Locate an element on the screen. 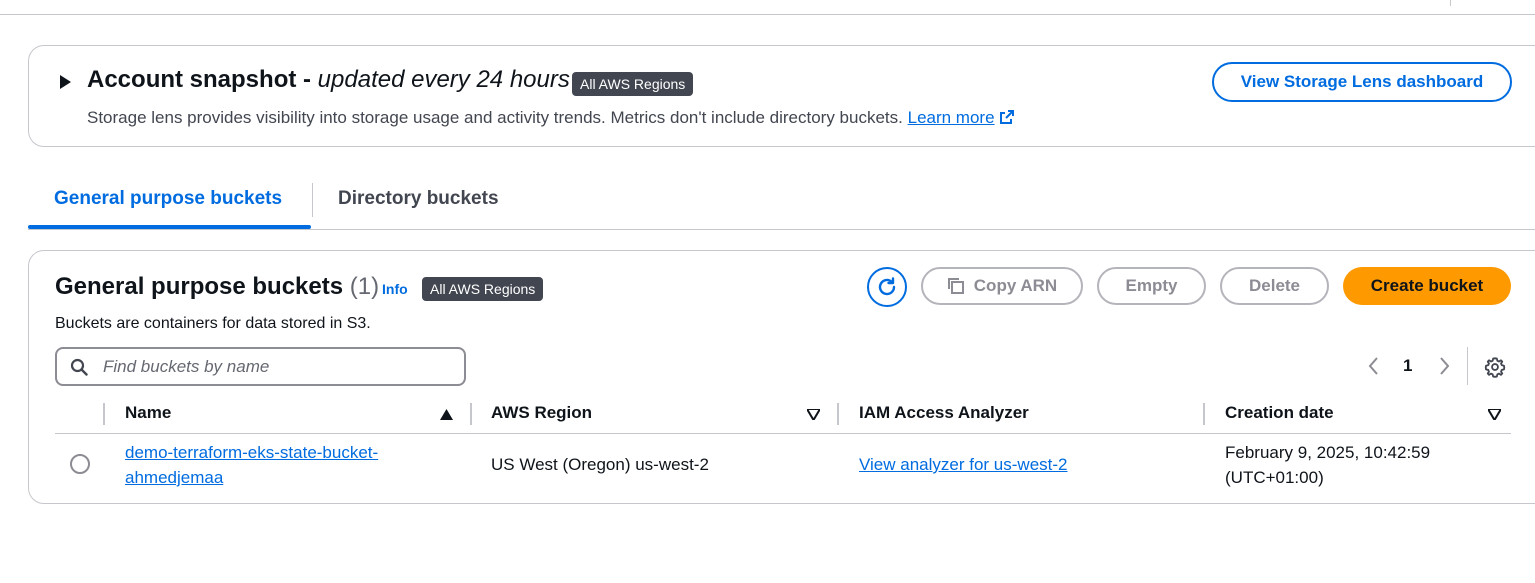 This screenshot has height=583, width=1535. gear-icon is located at coordinates (1495, 367).